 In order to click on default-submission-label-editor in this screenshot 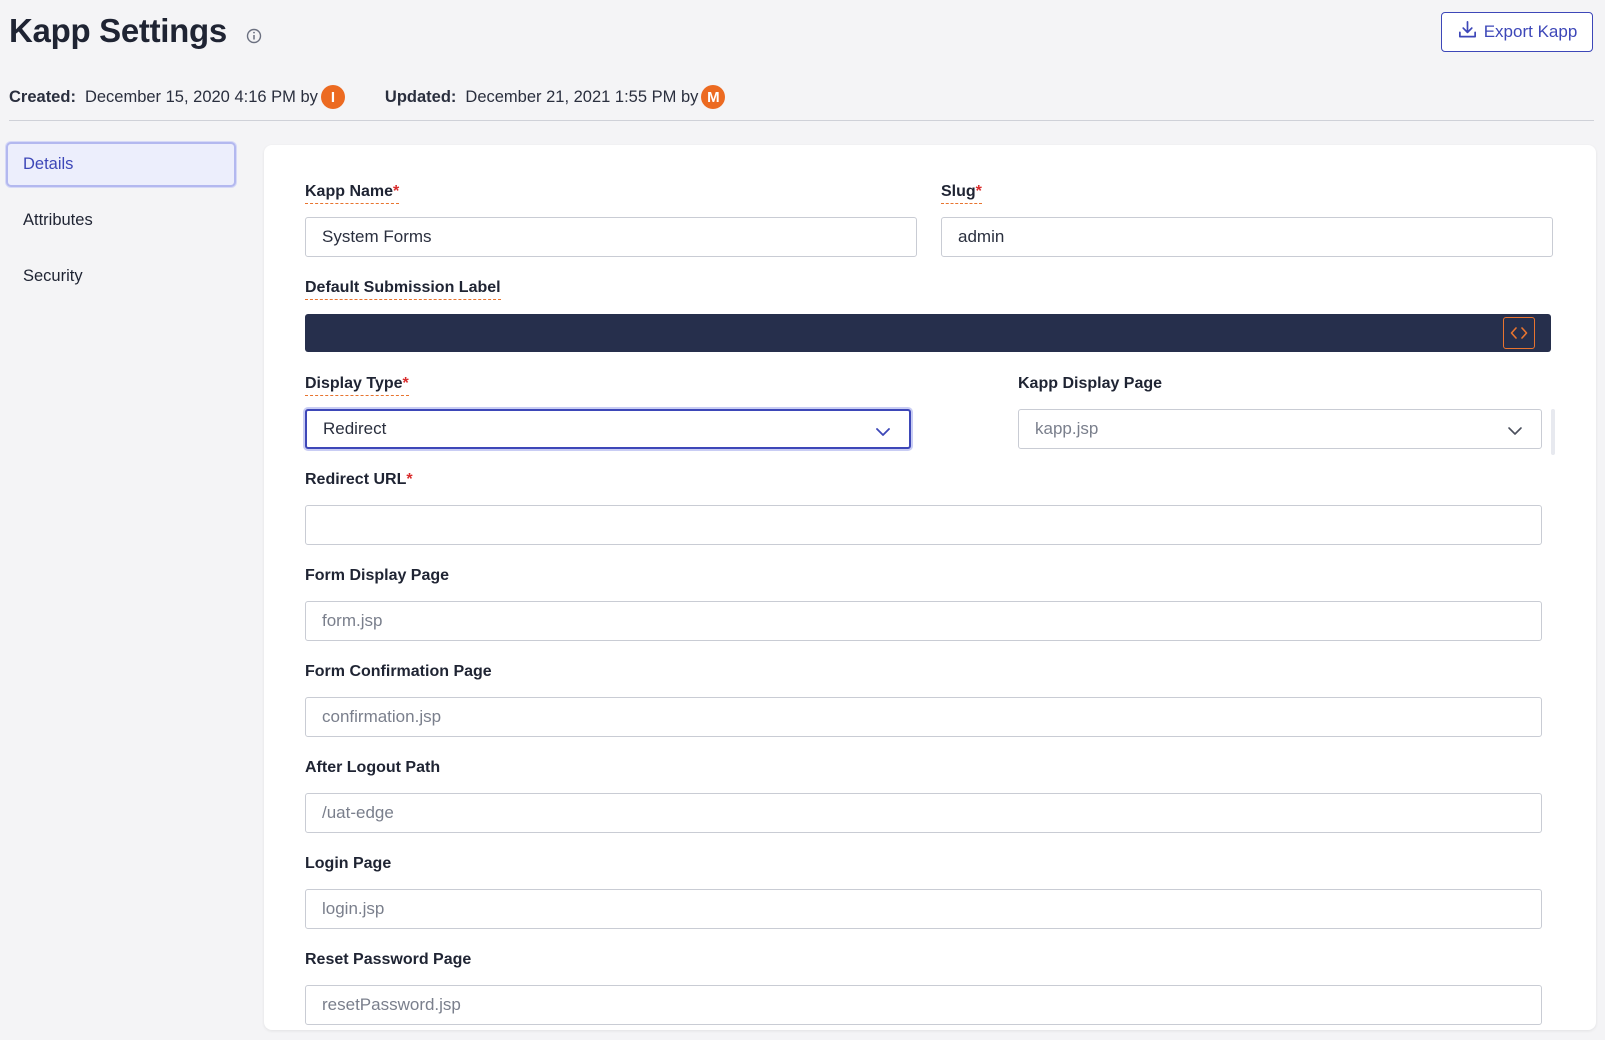, I will do `click(928, 333)`.